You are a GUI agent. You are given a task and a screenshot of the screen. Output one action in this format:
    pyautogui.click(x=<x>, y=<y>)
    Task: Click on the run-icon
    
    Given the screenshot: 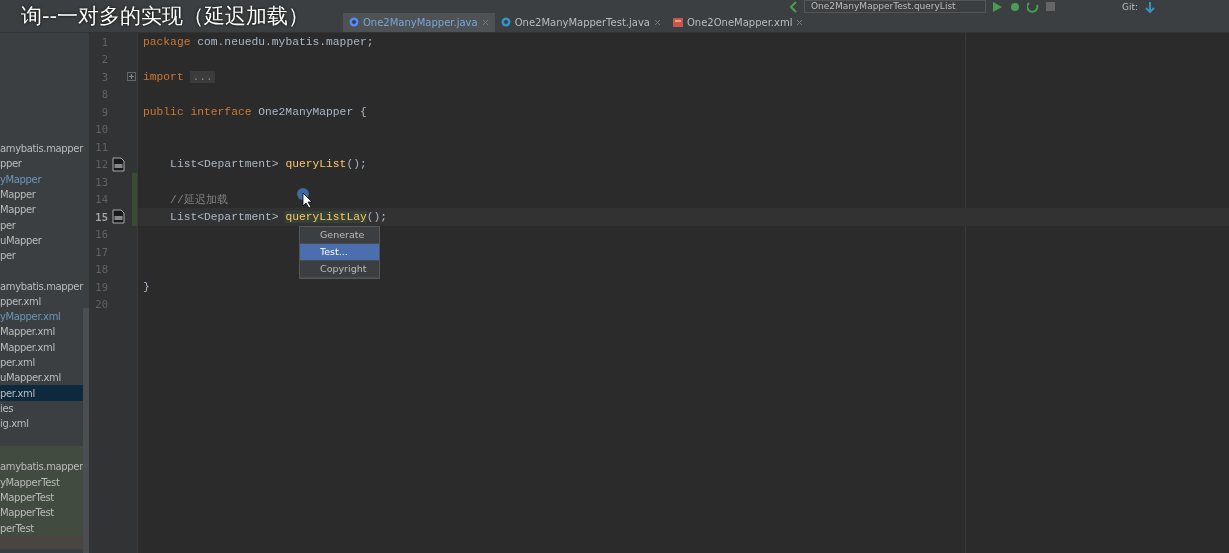 What is the action you would take?
    pyautogui.click(x=997, y=6)
    